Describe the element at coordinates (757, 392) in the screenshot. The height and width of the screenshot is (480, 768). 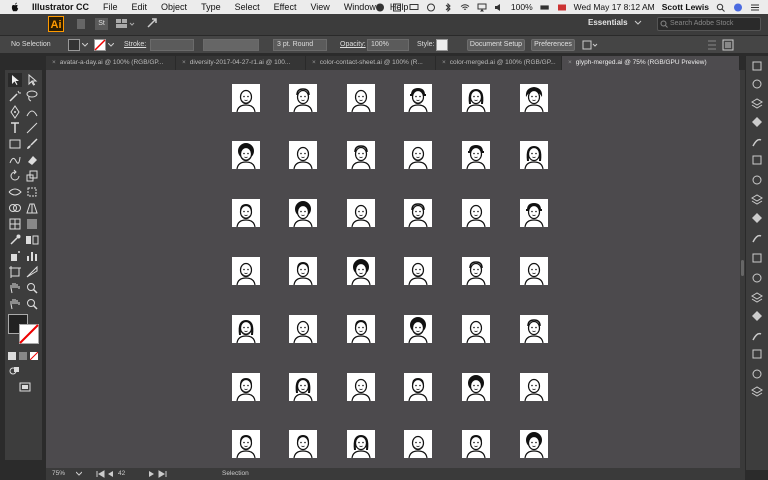
I see `image-trace-icon` at that location.